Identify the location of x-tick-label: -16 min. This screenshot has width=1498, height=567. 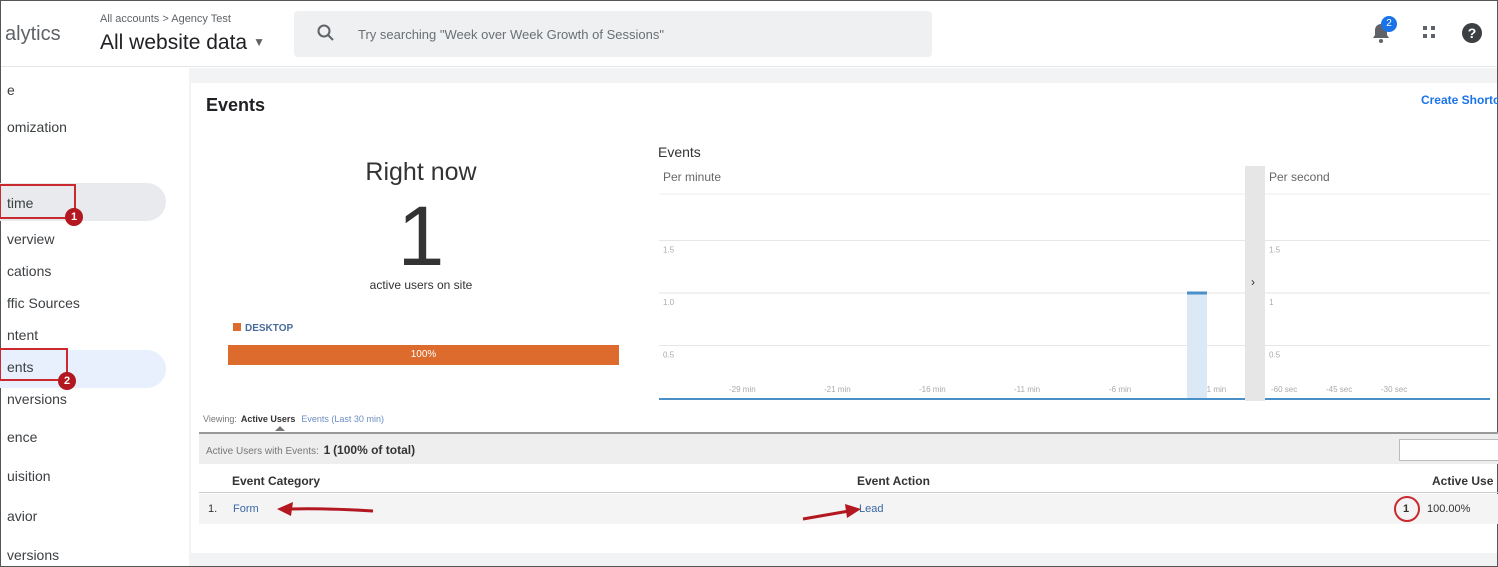
(932, 389).